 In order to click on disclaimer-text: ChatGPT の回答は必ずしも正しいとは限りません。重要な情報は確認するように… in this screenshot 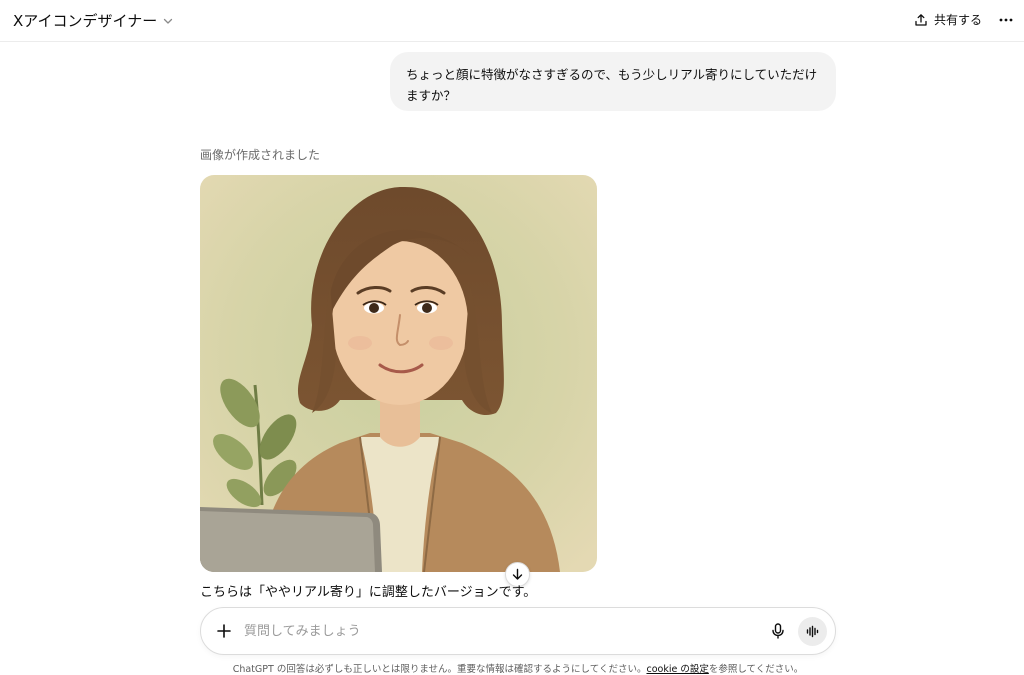, I will do `click(439, 669)`.